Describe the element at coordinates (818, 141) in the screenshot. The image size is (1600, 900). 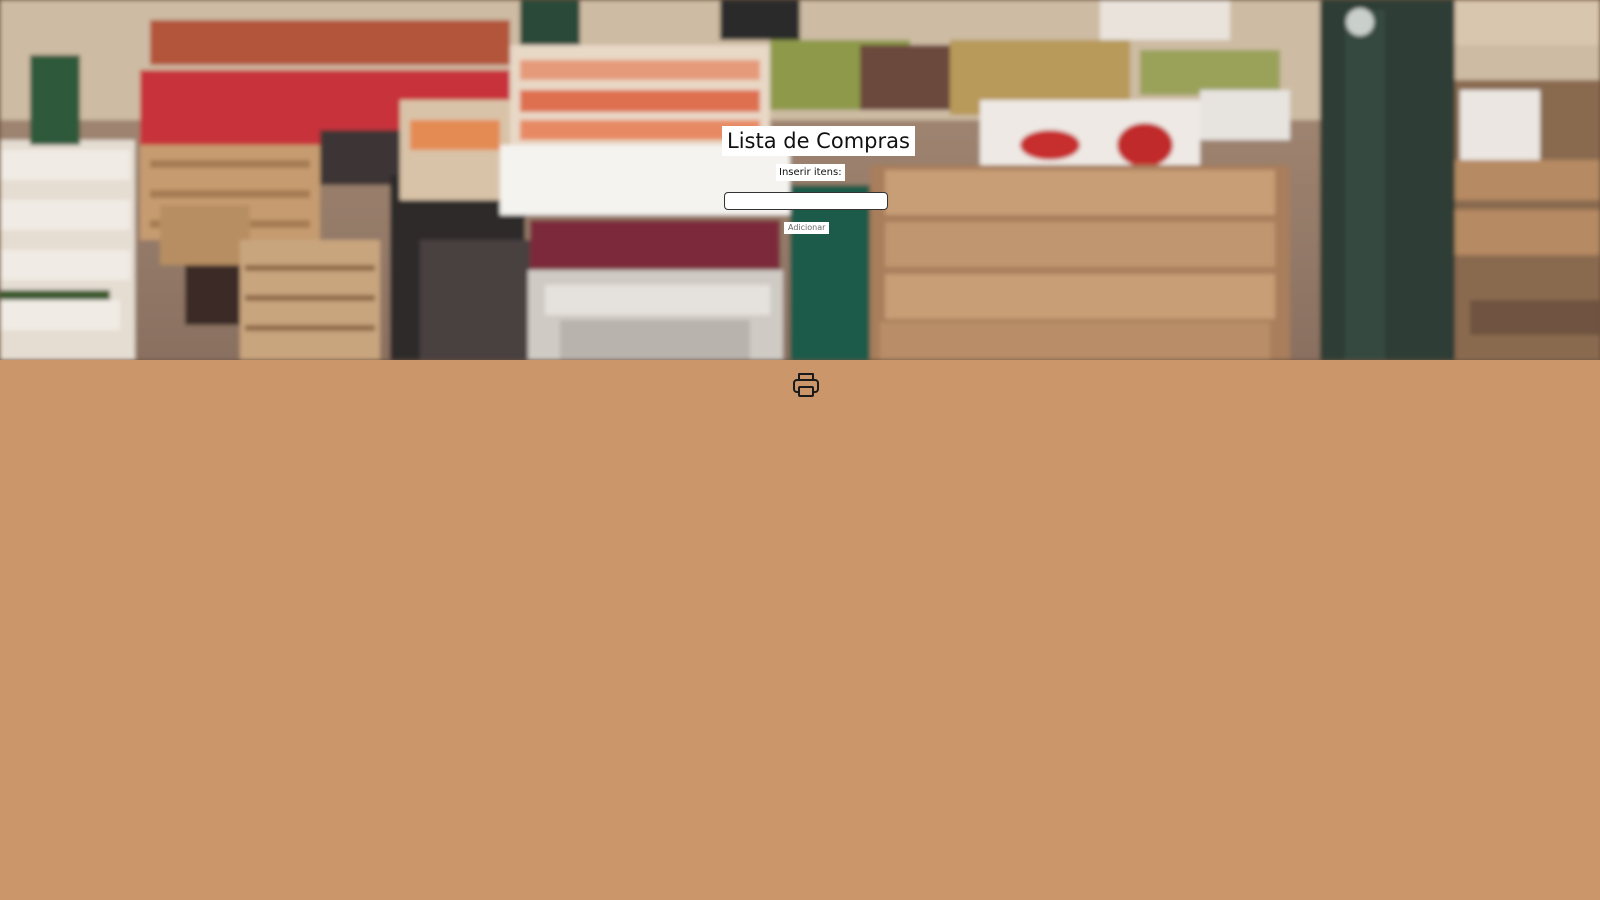
I see `page-title: Lista de Compras` at that location.